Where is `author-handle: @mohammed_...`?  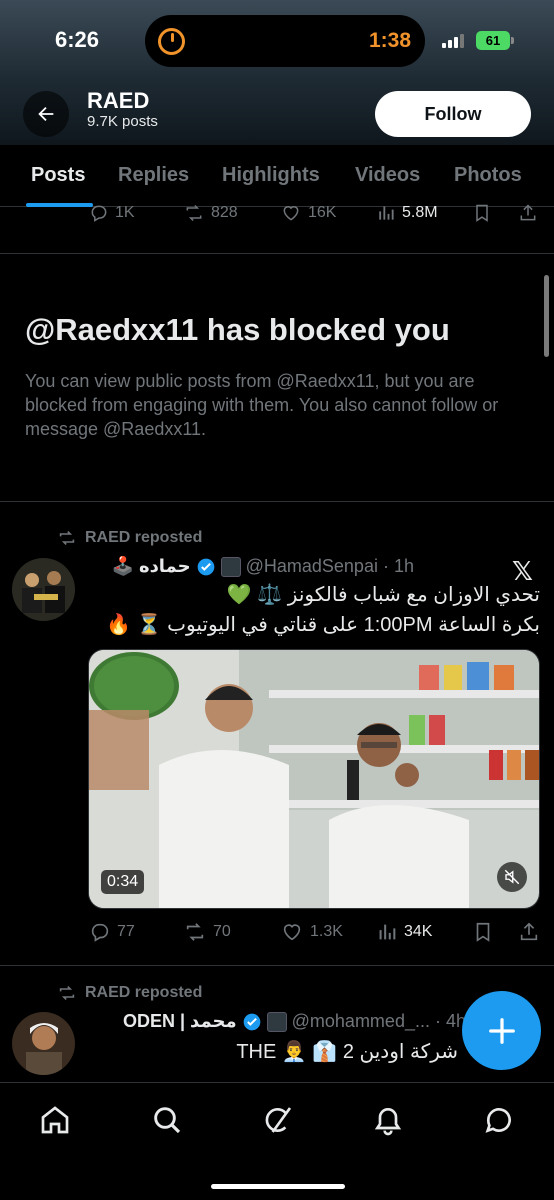
author-handle: @mohammed_... is located at coordinates (361, 1021).